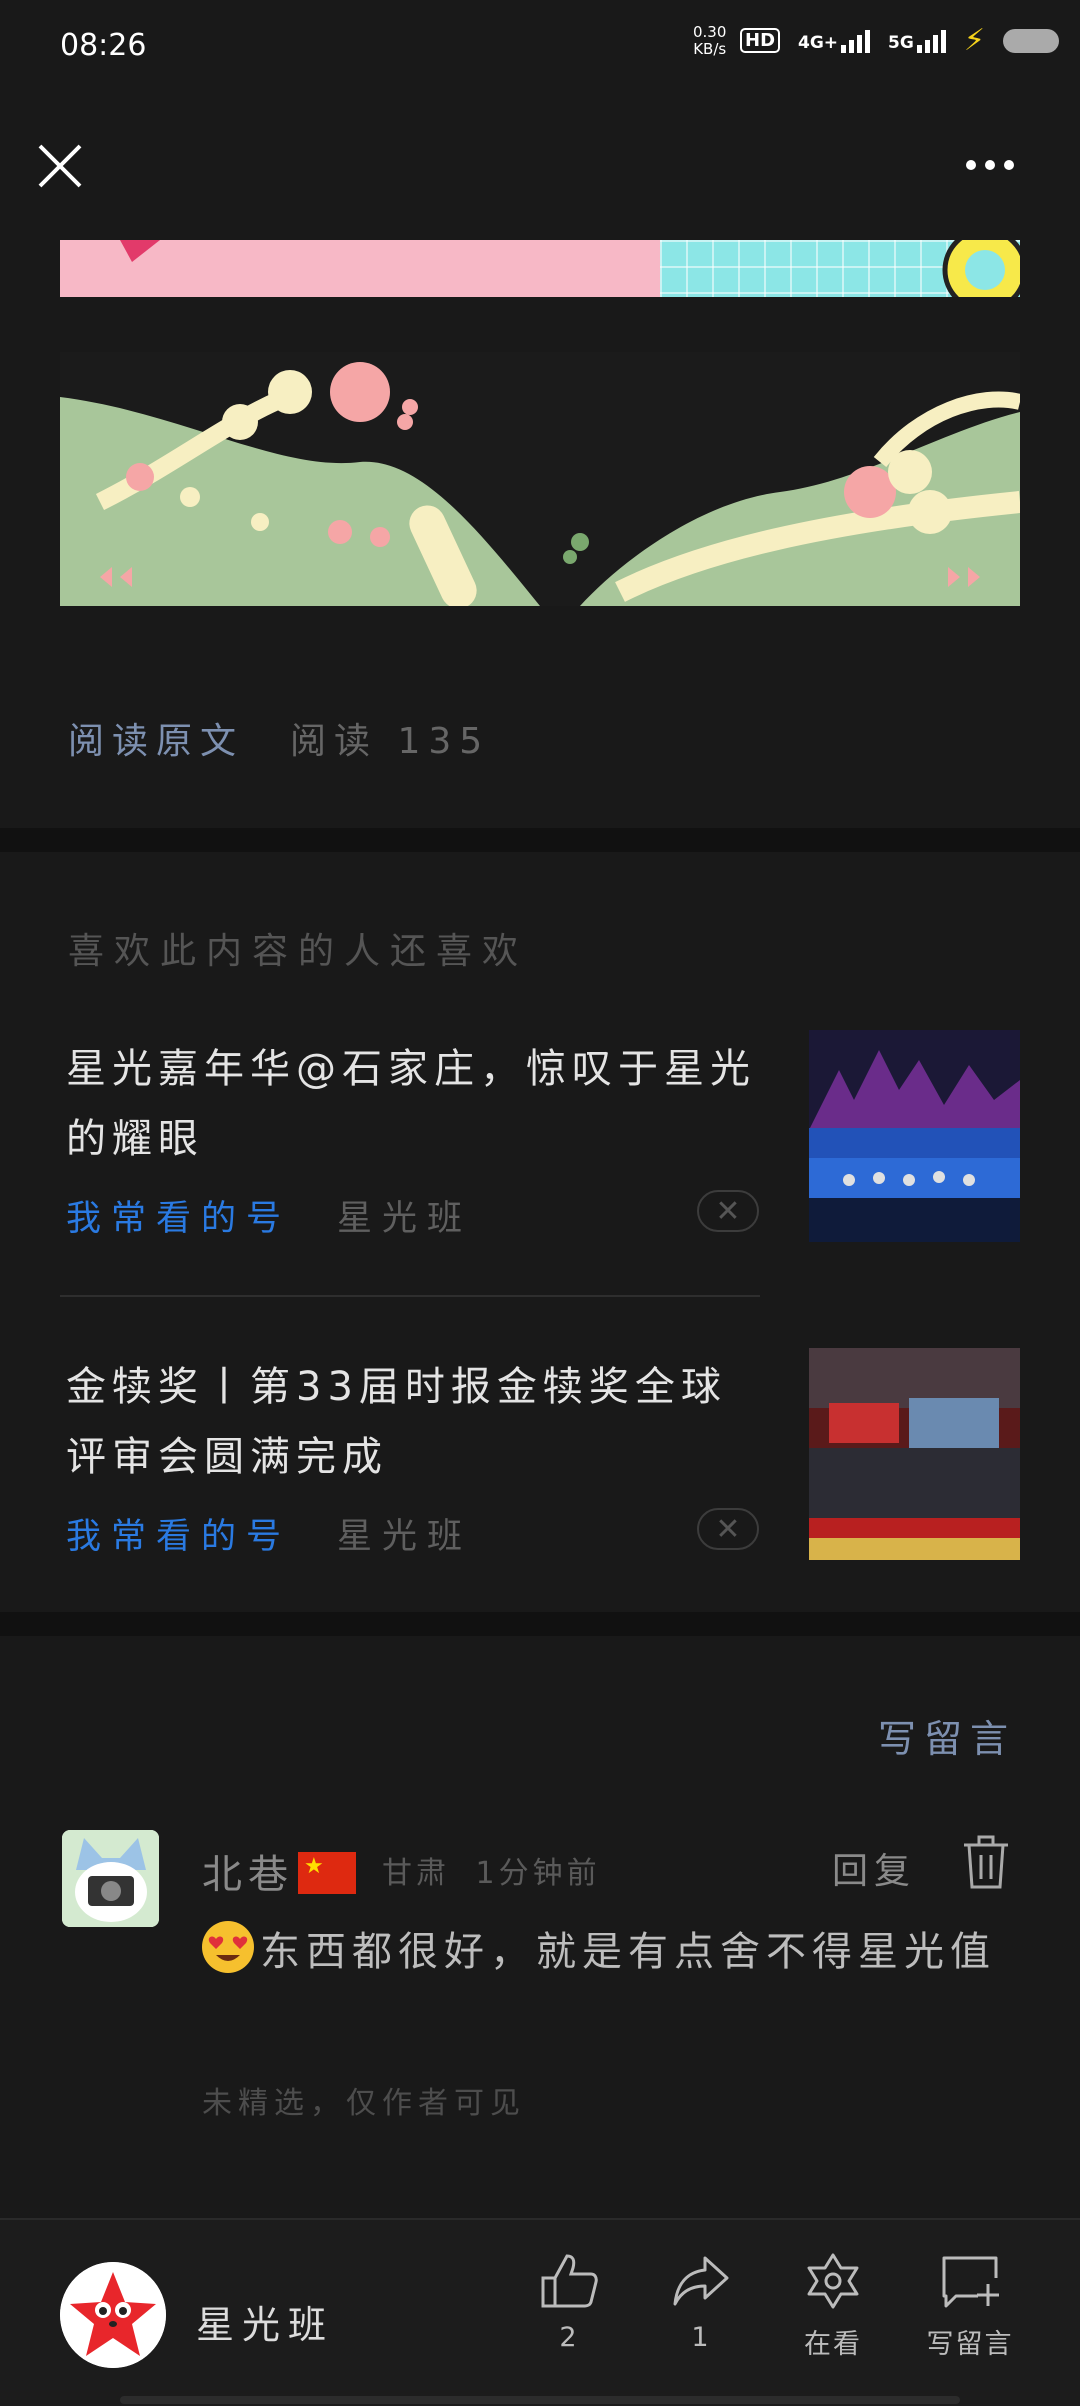 Image resolution: width=1080 pixels, height=2406 pixels. Describe the element at coordinates (974, 40) in the screenshot. I see `charging-icon: ⚡` at that location.